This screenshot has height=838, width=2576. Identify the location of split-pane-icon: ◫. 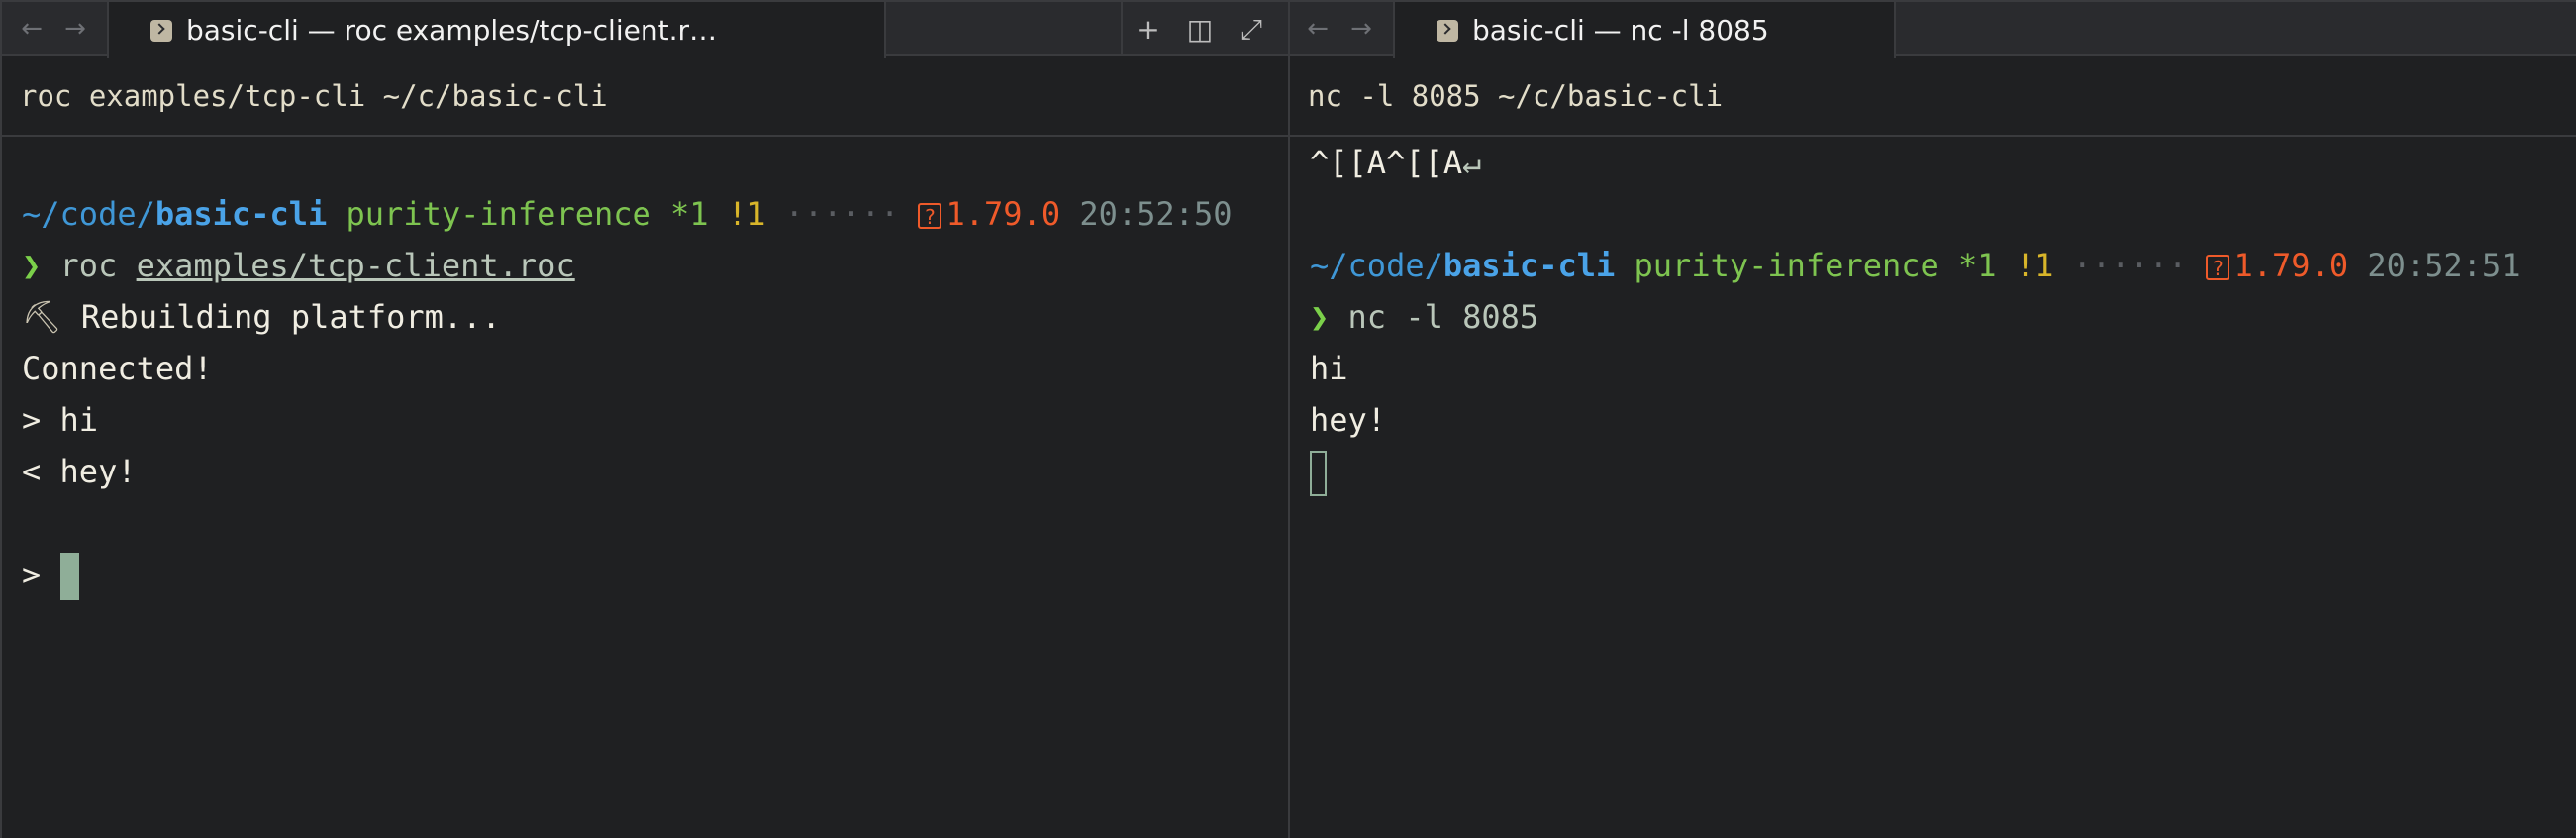
(1200, 29).